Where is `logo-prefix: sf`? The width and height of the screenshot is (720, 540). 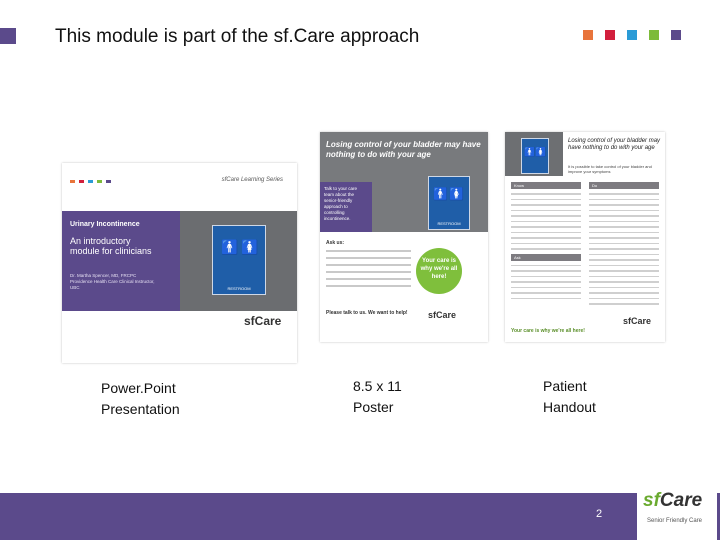 logo-prefix: sf is located at coordinates (651, 500).